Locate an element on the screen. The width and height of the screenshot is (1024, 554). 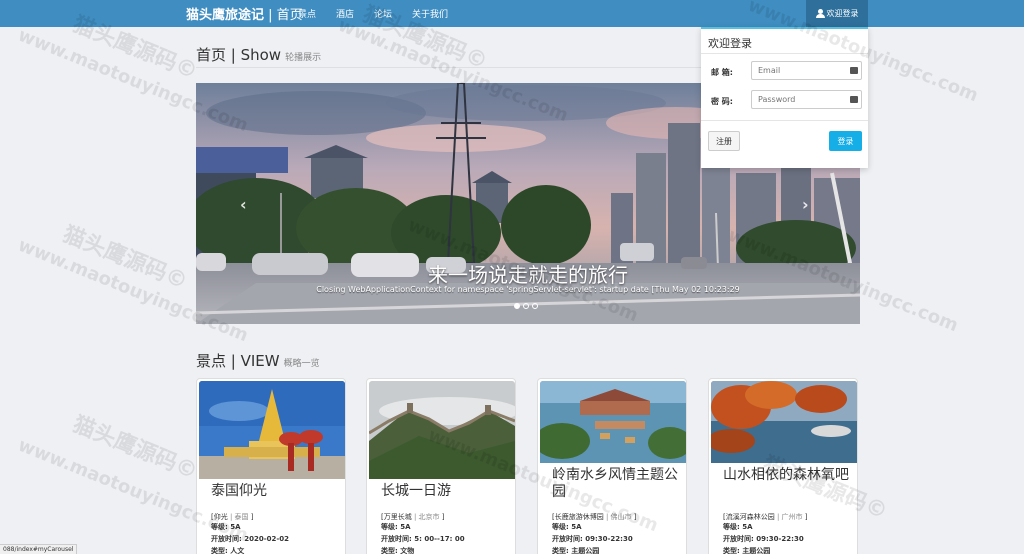
card-tag-name: [万里长城 is located at coordinates (396, 517).